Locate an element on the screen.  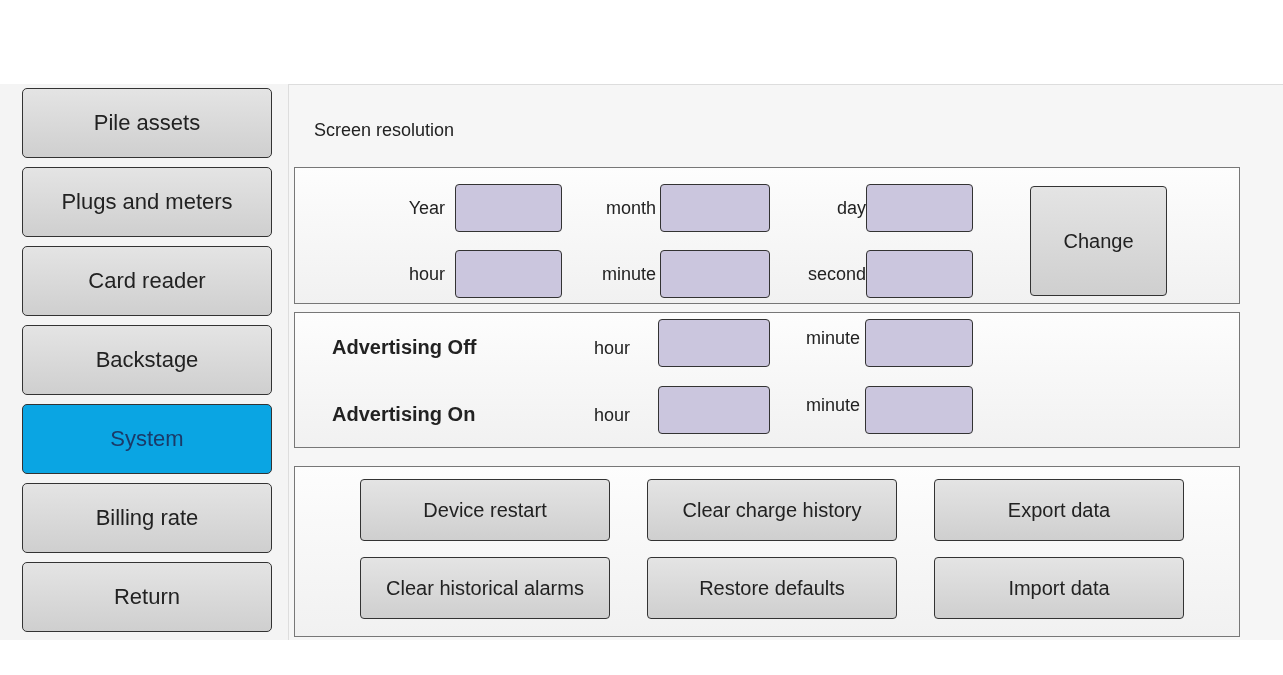
section-title: Screen resolution is located at coordinates (384, 130).